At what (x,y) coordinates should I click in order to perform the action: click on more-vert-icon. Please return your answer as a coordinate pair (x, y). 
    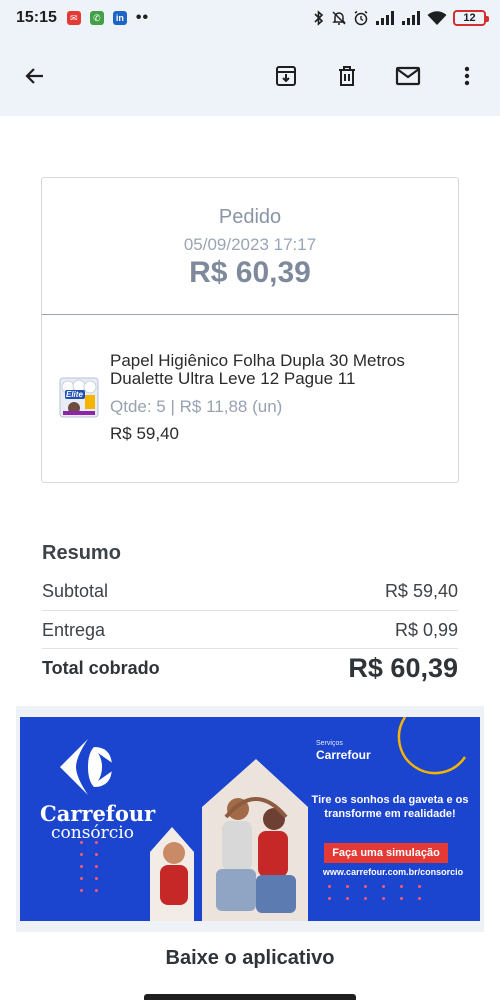
    Looking at the image, I should click on (467, 76).